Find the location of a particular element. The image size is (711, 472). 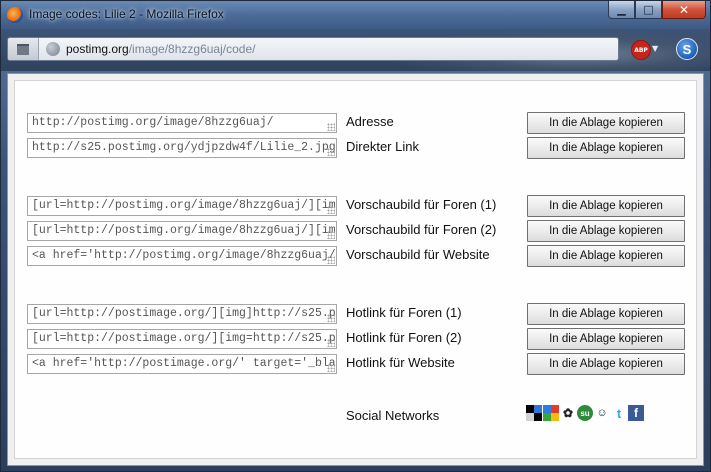

twitter-icon: t is located at coordinates (619, 413).